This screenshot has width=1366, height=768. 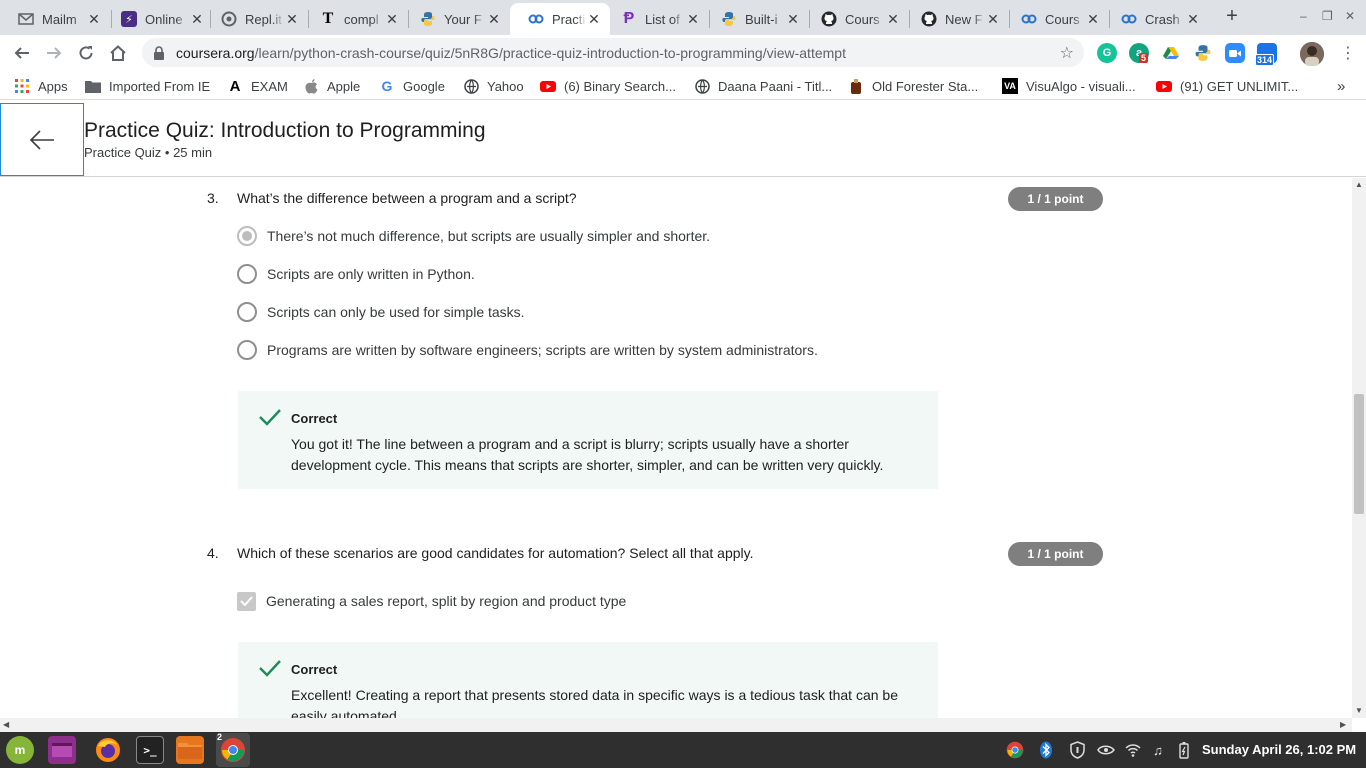 What do you see at coordinates (159, 52) in the screenshot?
I see `lock-icon` at bounding box center [159, 52].